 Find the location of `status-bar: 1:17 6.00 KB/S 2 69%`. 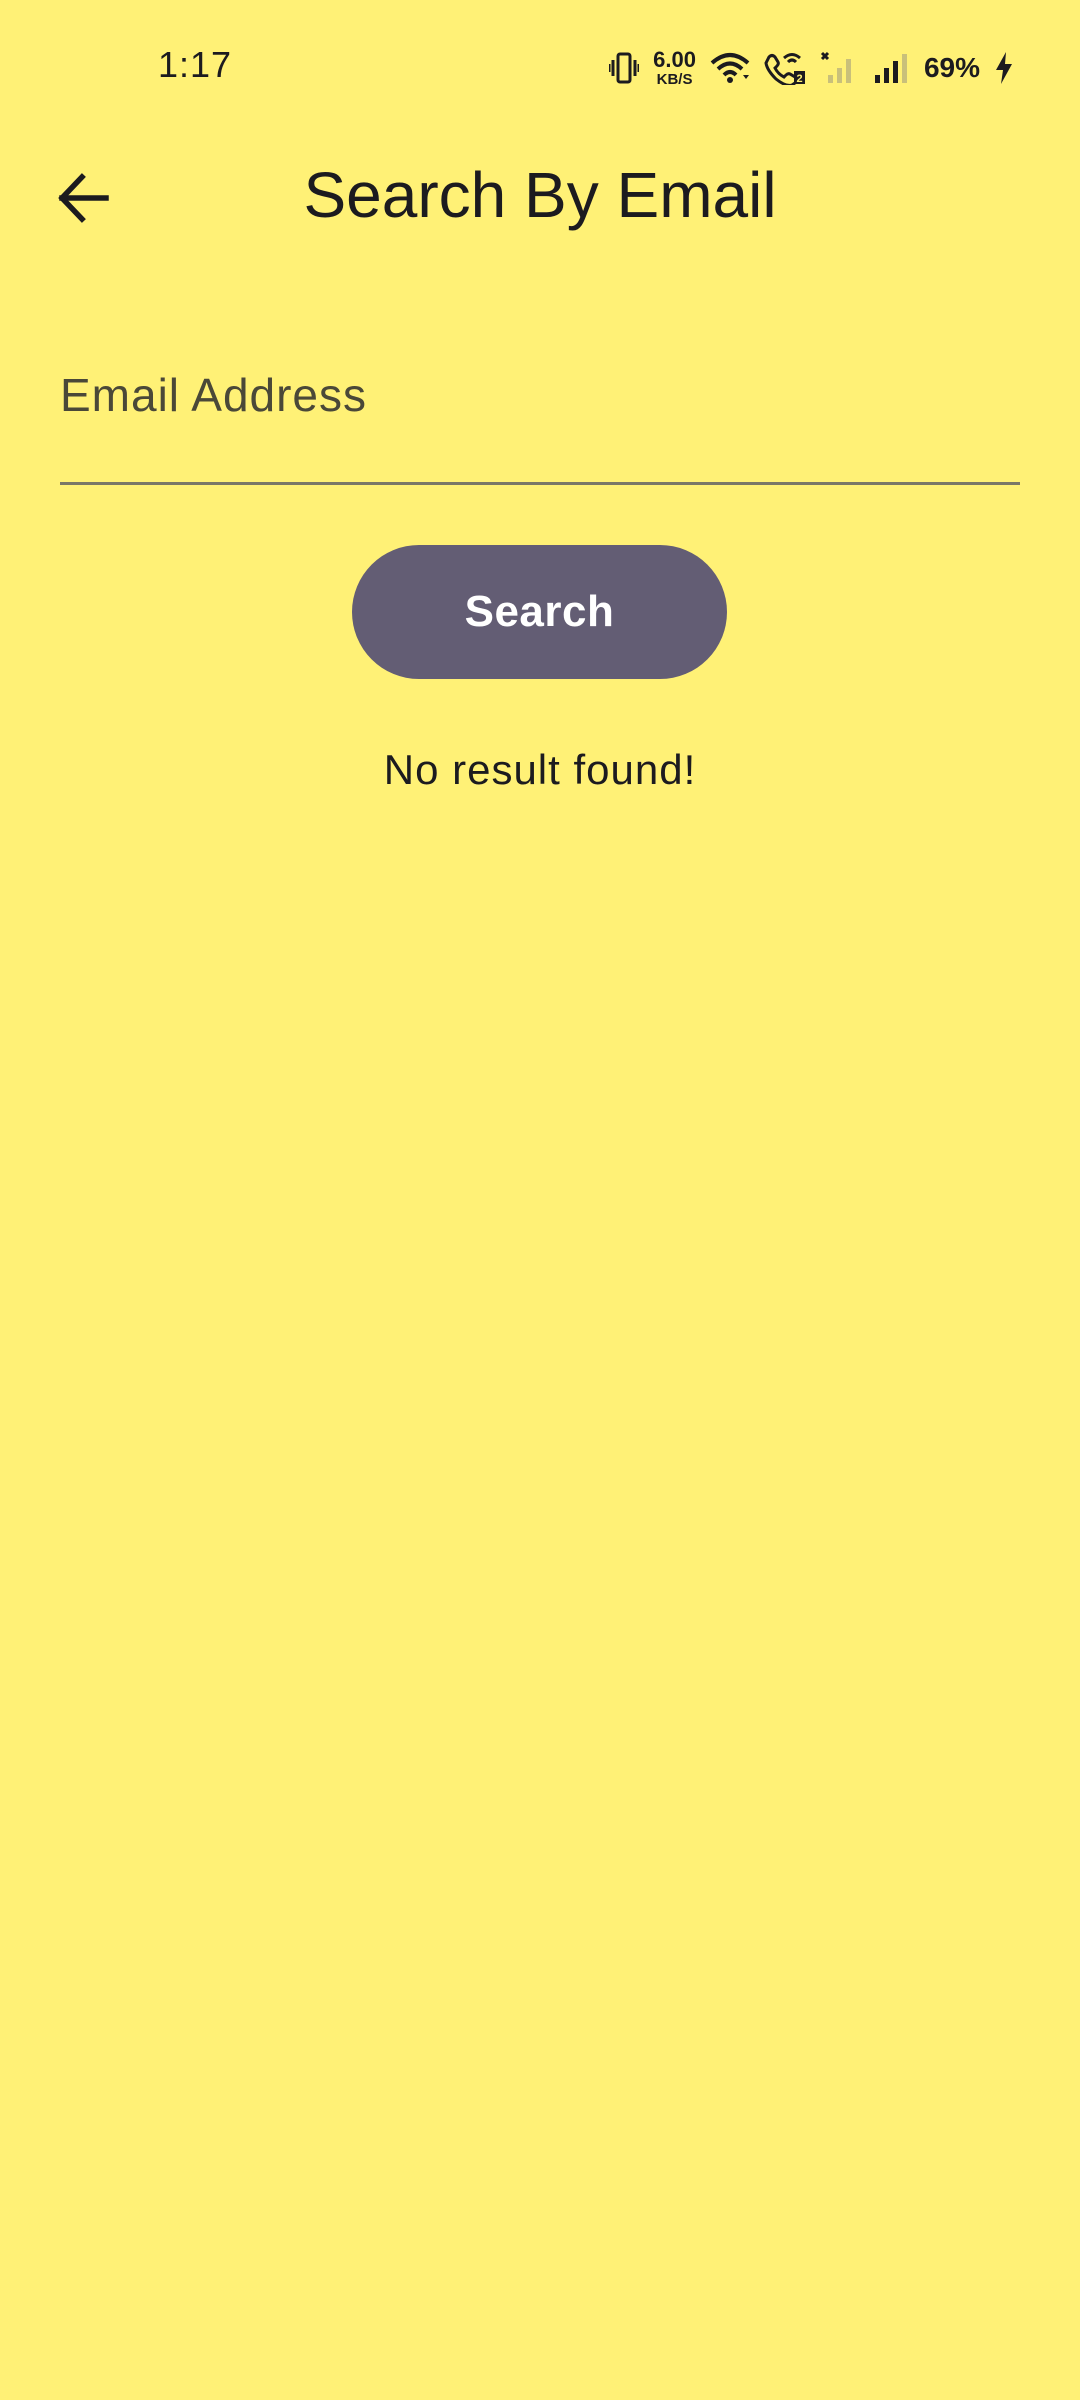

status-bar: 1:17 6.00 KB/S 2 69% is located at coordinates (540, 65).